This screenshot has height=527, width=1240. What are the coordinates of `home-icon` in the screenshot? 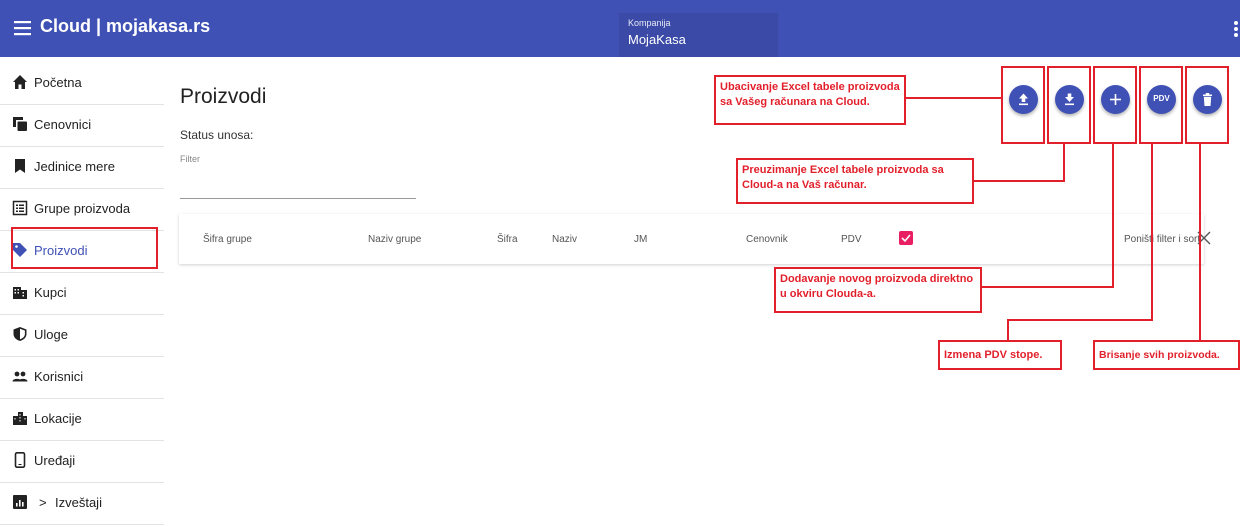 It's located at (20, 82).